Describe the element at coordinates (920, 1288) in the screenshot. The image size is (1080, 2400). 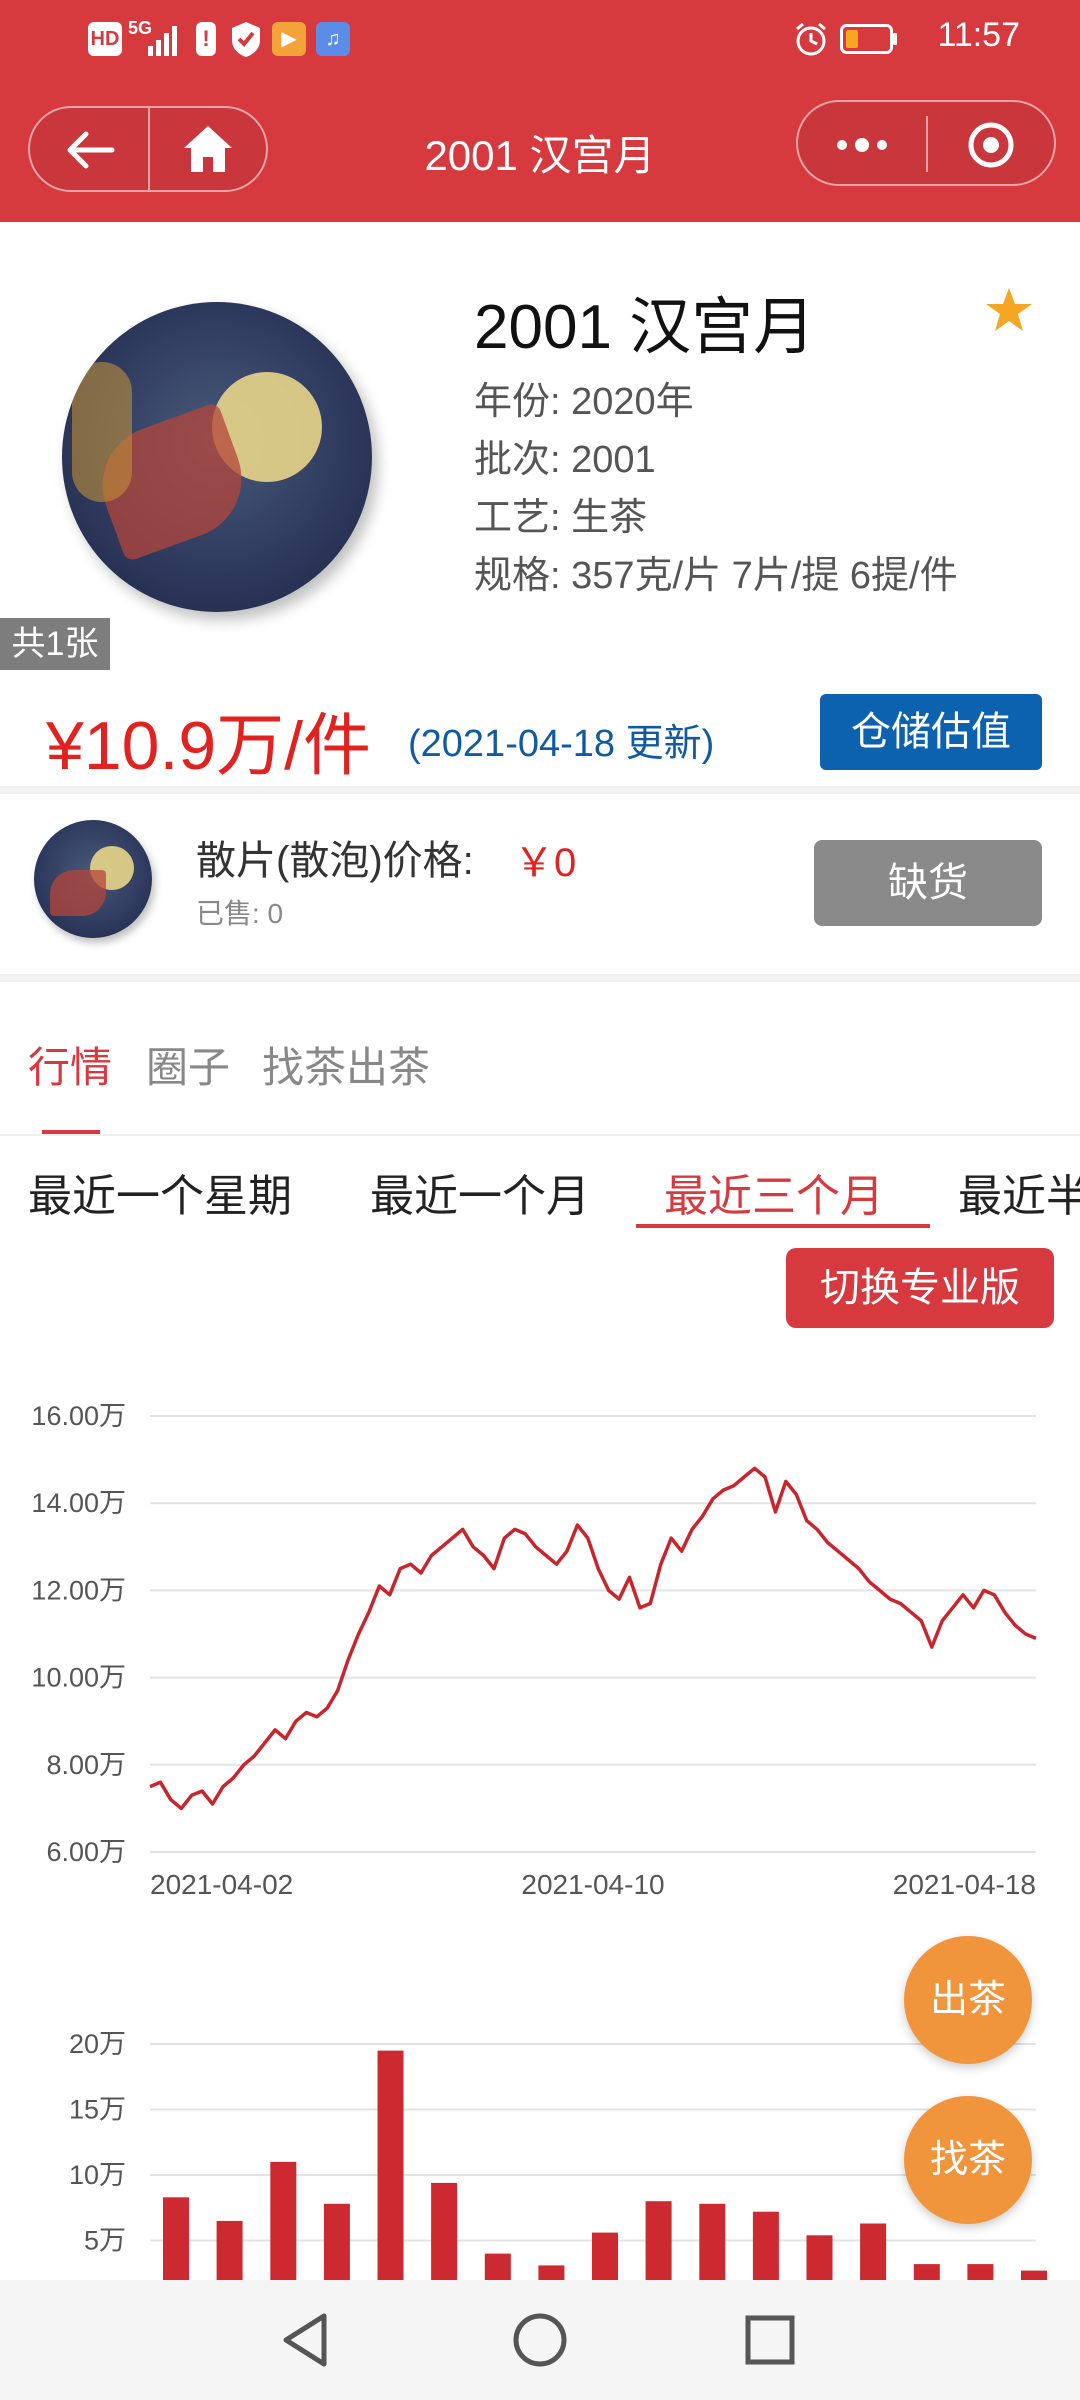
I see `switch-pro-button: 切换专业版` at that location.